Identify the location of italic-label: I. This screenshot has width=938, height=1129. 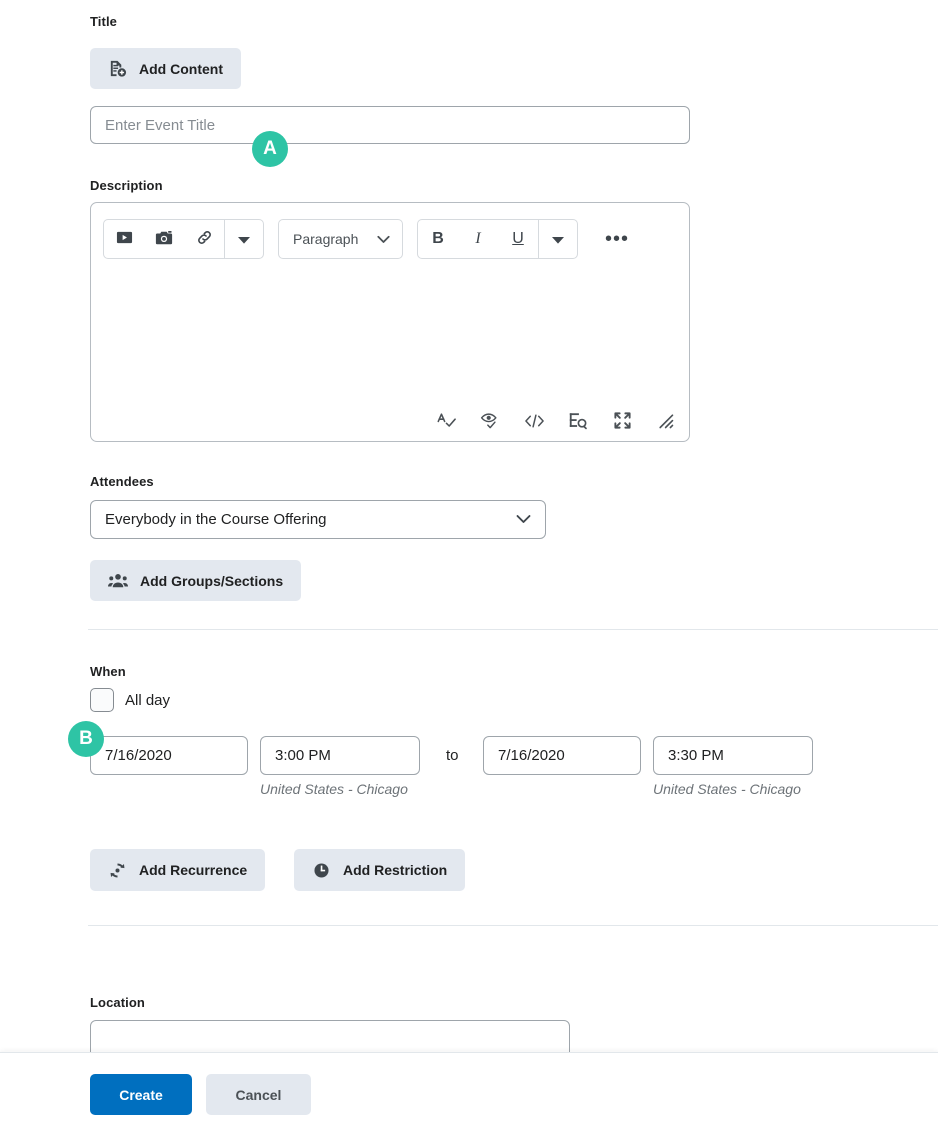
(478, 238).